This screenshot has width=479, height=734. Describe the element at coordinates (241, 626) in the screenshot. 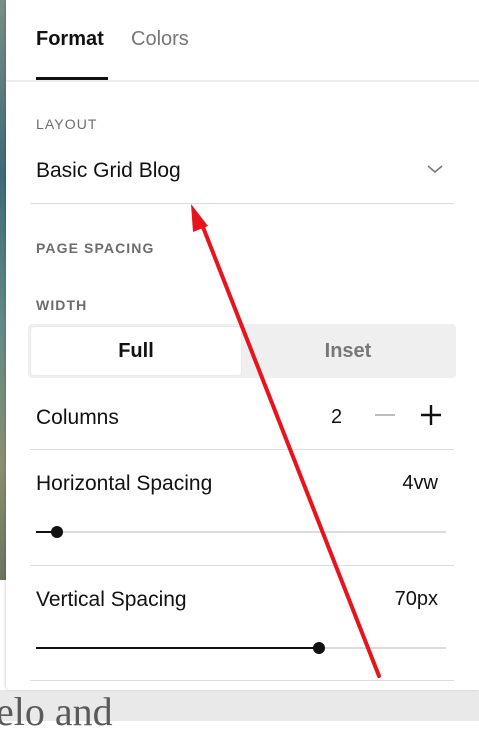

I see `vertical-spacing-row: Vertical Spacing 70px` at that location.